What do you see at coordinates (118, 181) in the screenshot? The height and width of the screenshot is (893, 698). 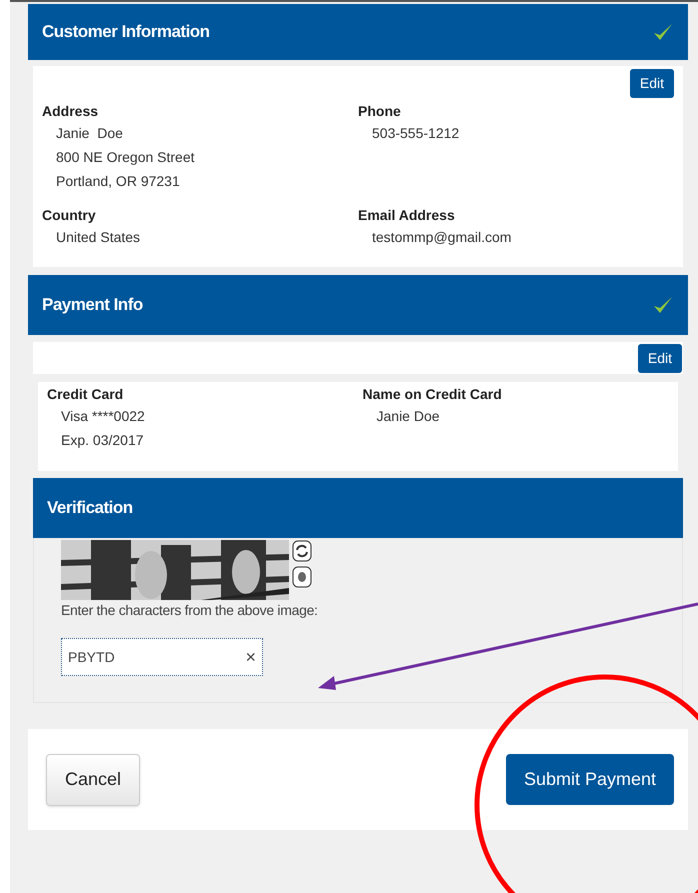 I see `field-value: Portland, OR 97231` at bounding box center [118, 181].